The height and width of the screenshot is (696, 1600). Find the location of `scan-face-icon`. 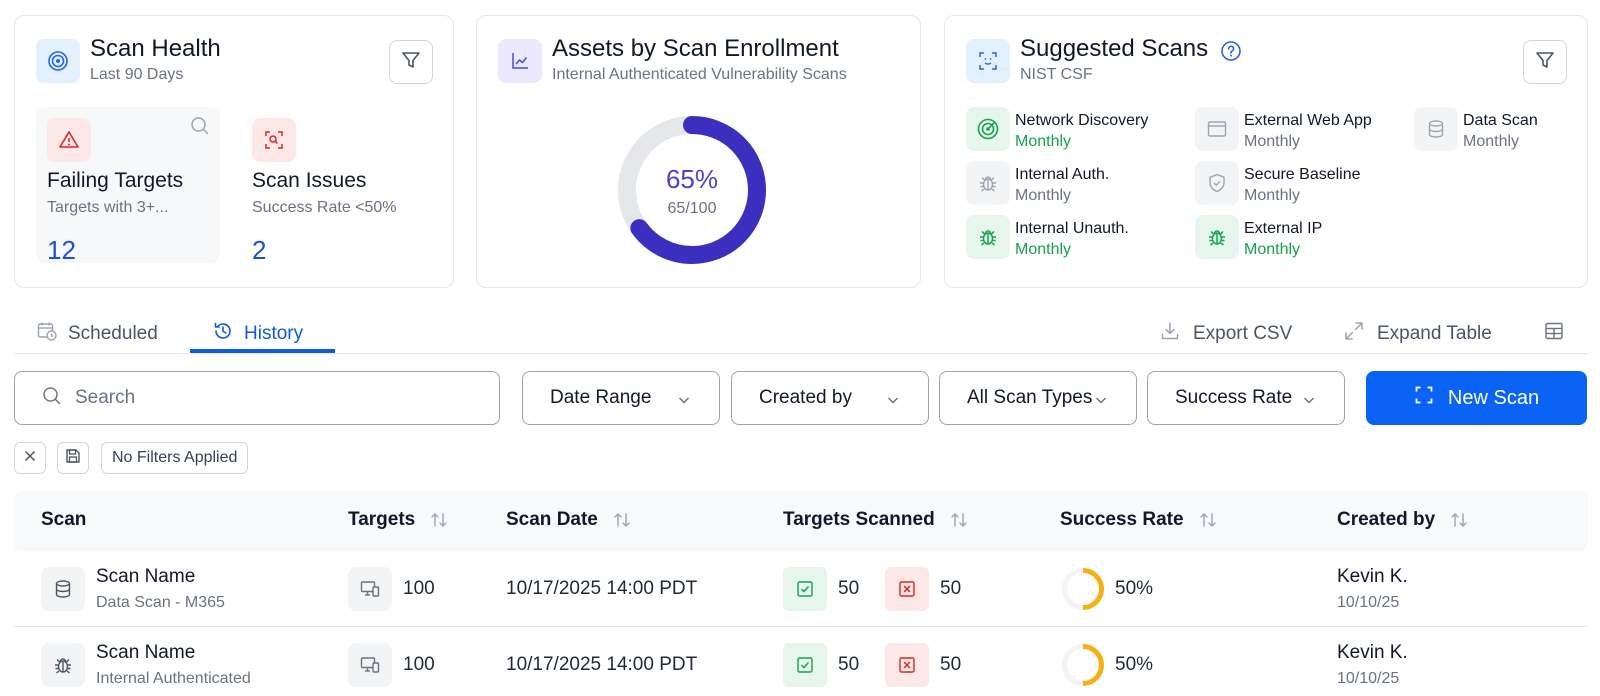

scan-face-icon is located at coordinates (988, 61).